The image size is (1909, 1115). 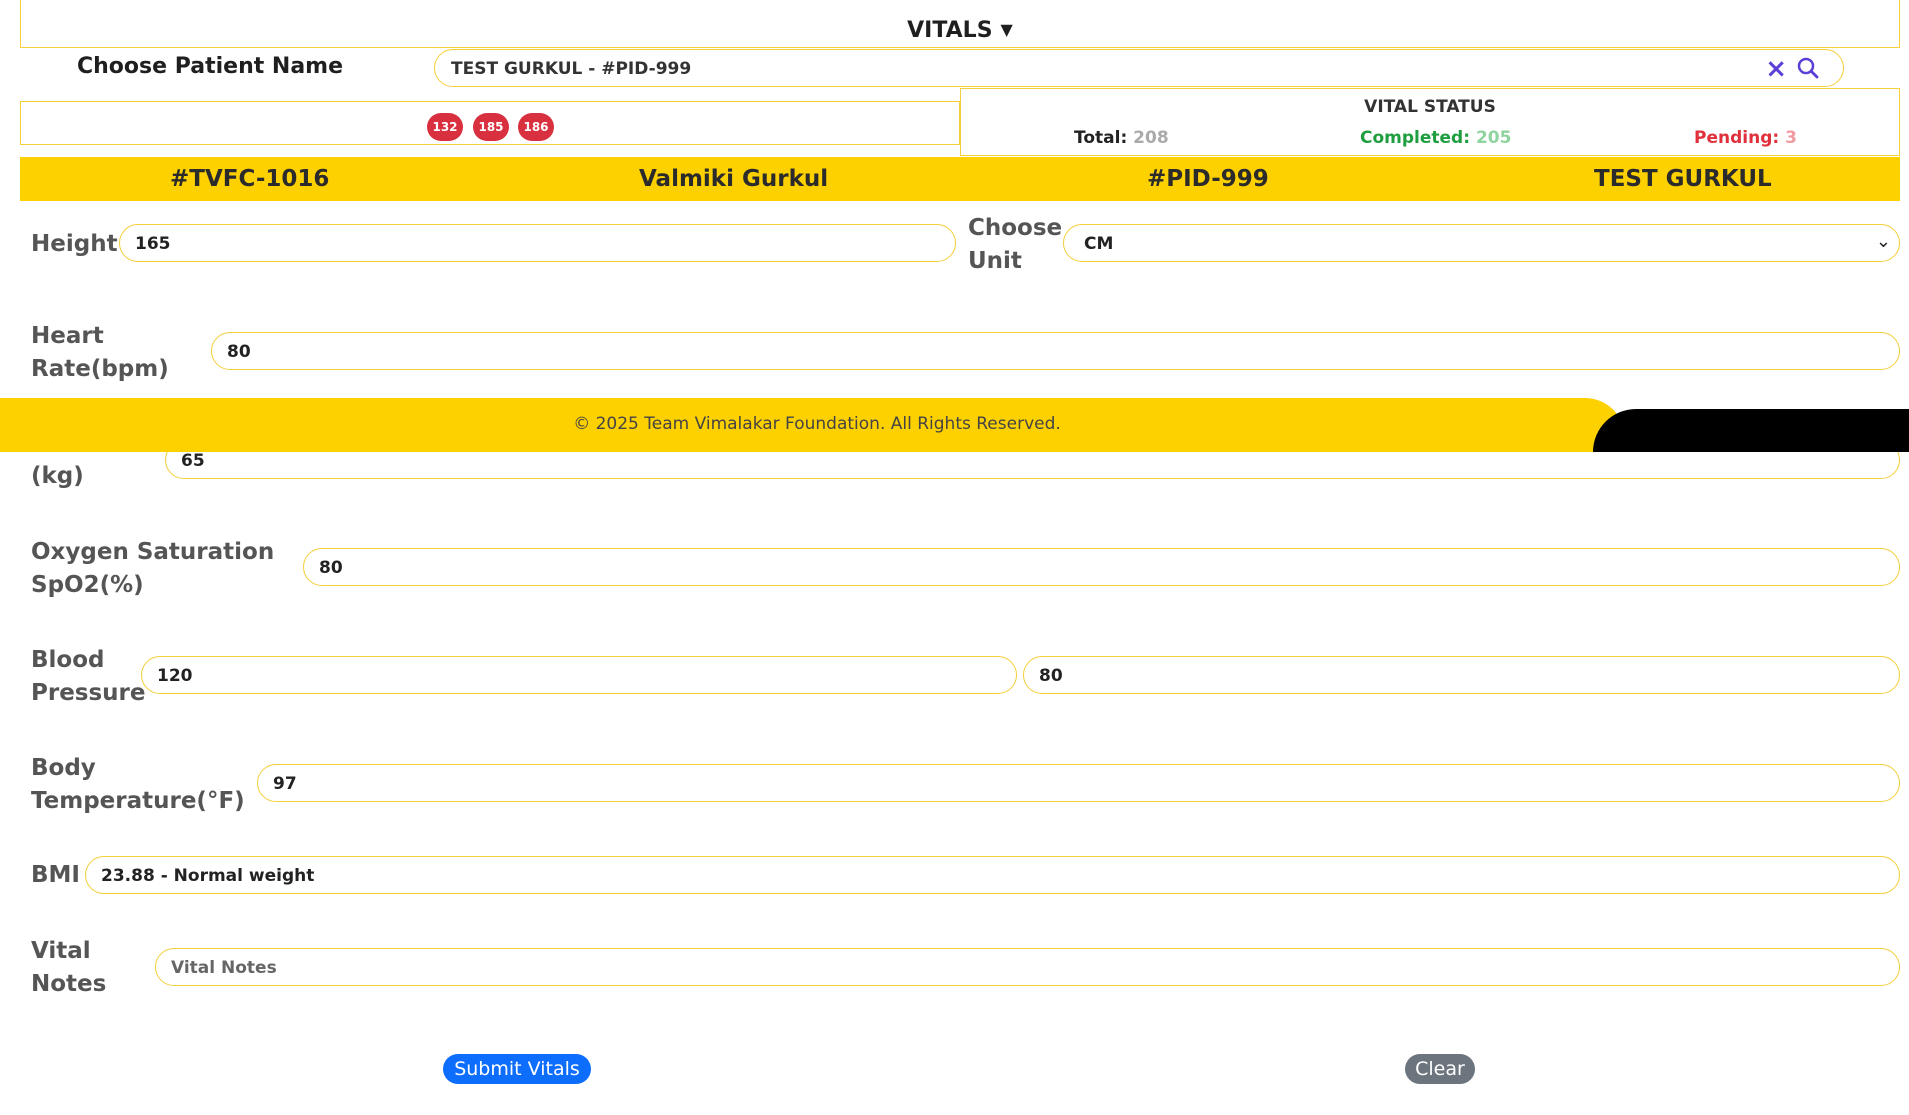 What do you see at coordinates (1751, 430) in the screenshot?
I see `footer-dark-shape` at bounding box center [1751, 430].